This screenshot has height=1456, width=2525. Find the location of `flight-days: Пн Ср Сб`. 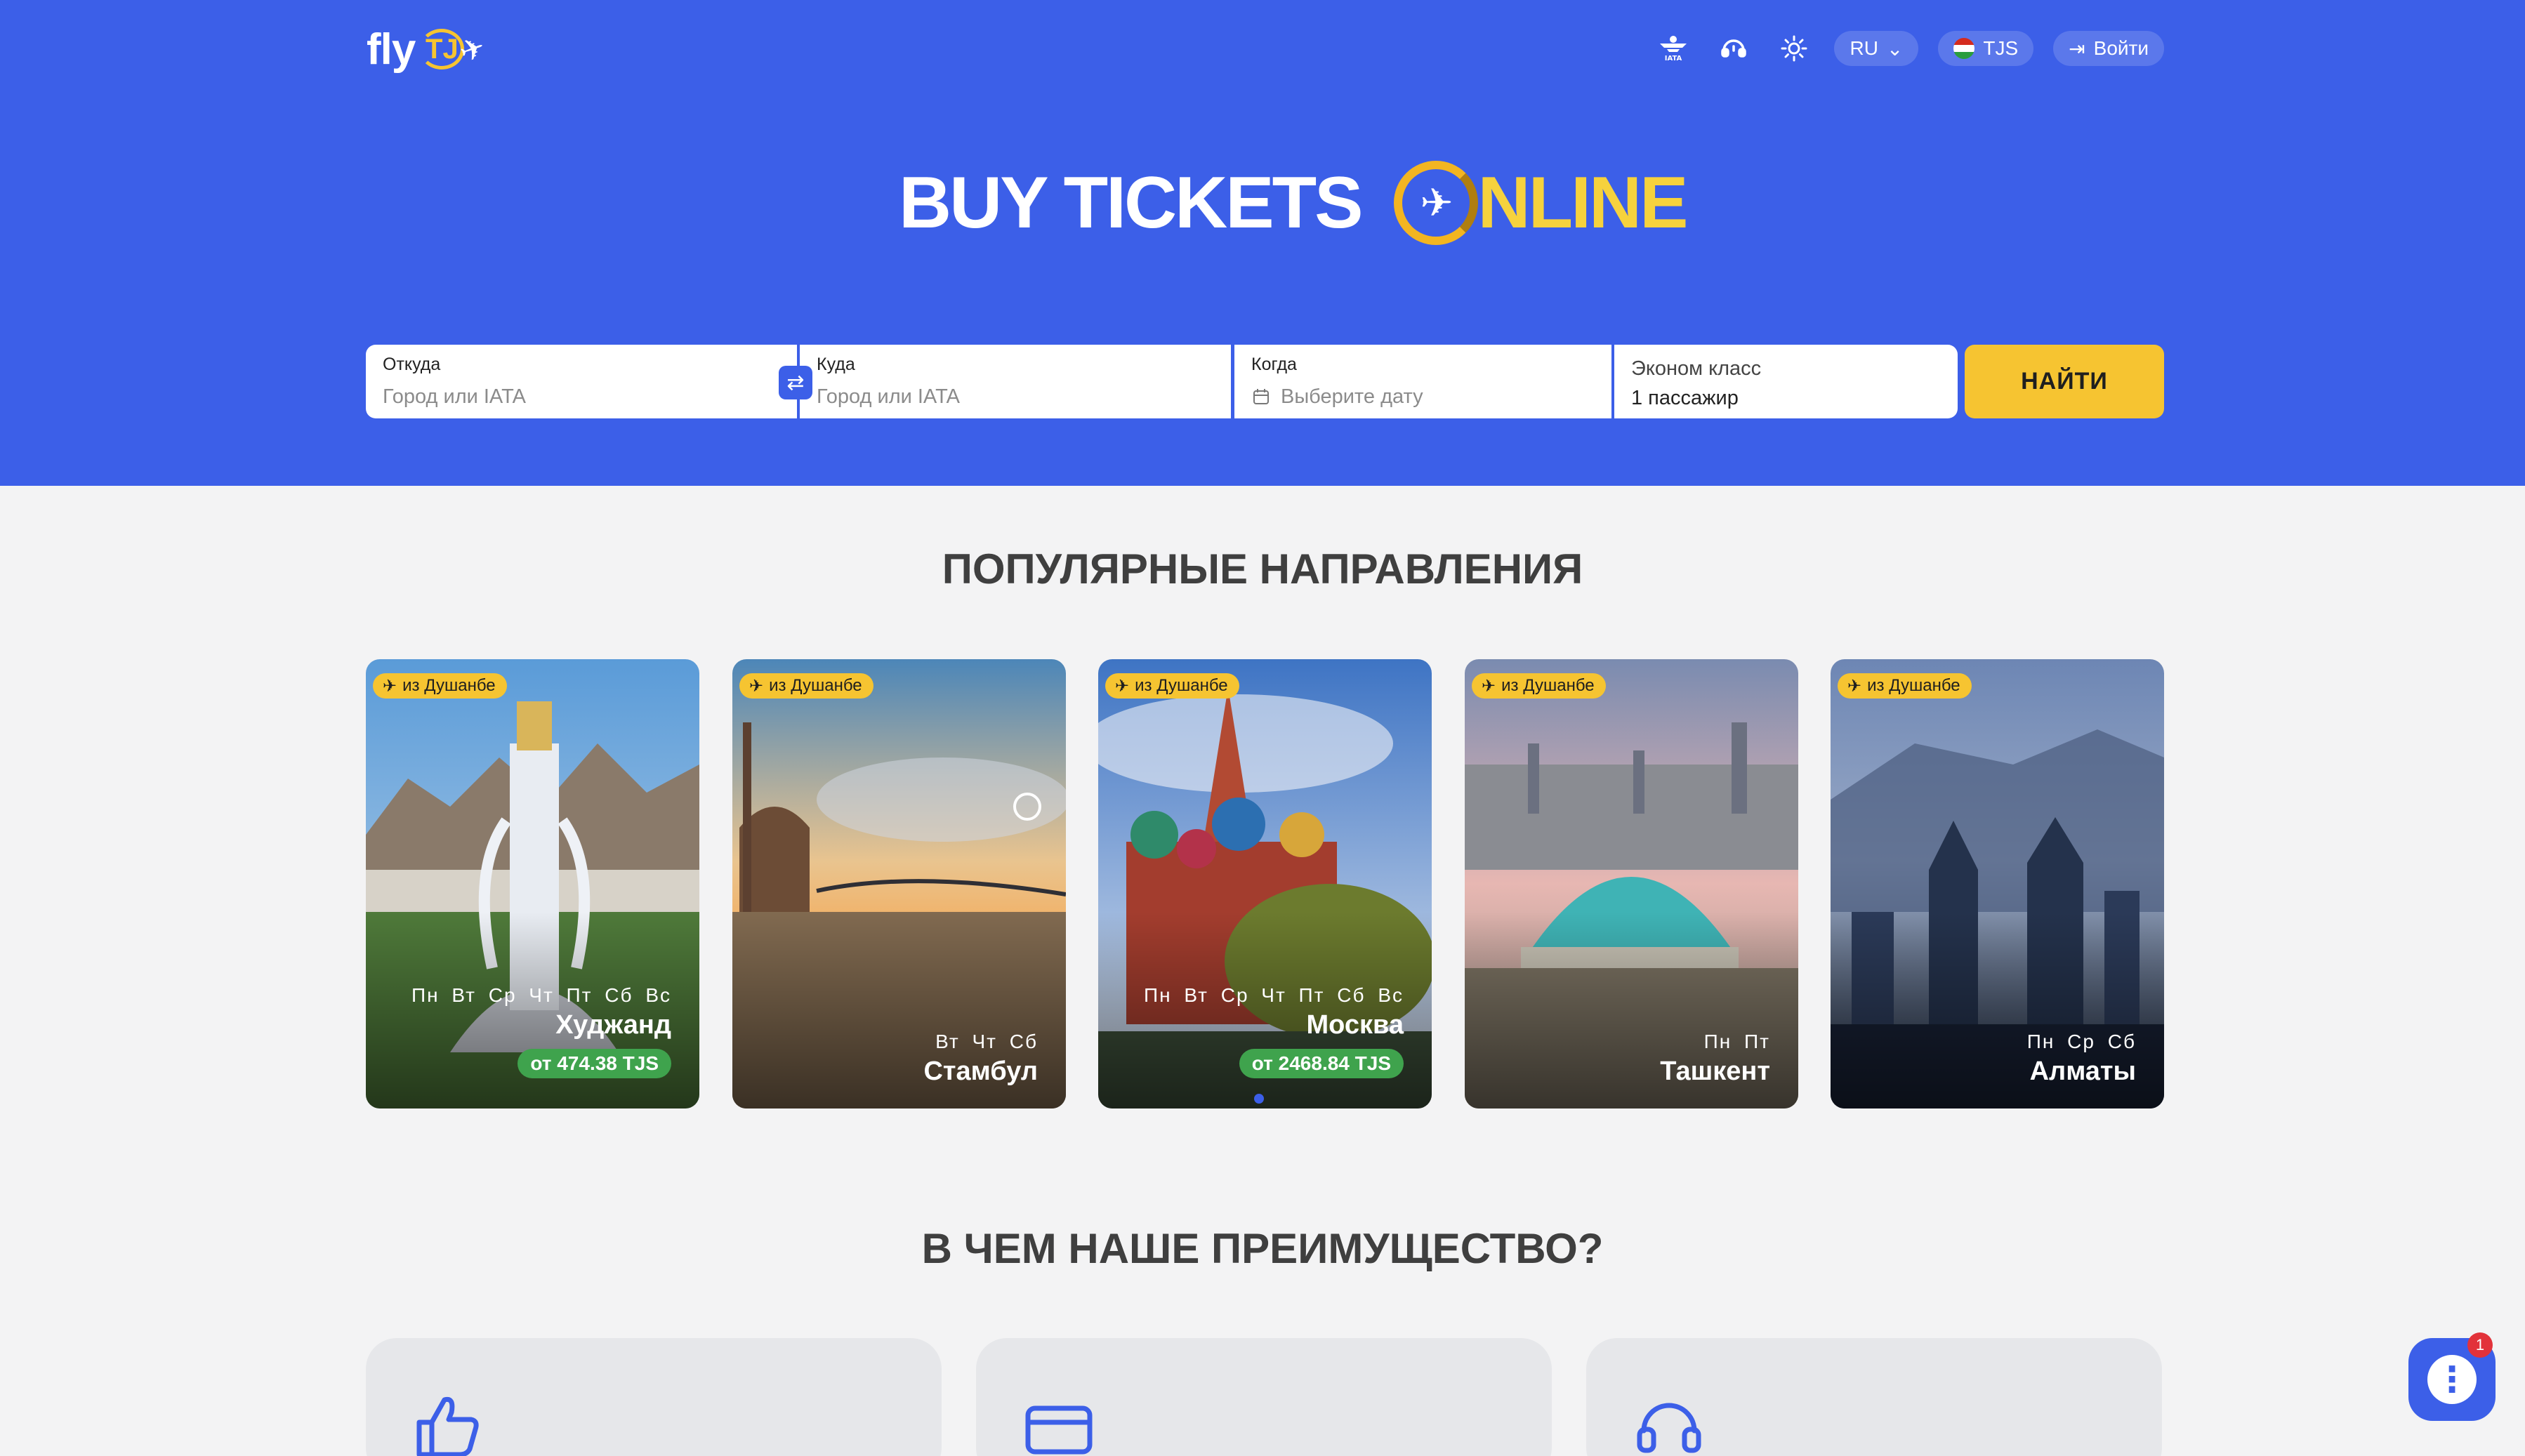

flight-days: Пн Ср Сб is located at coordinates (2081, 1041).